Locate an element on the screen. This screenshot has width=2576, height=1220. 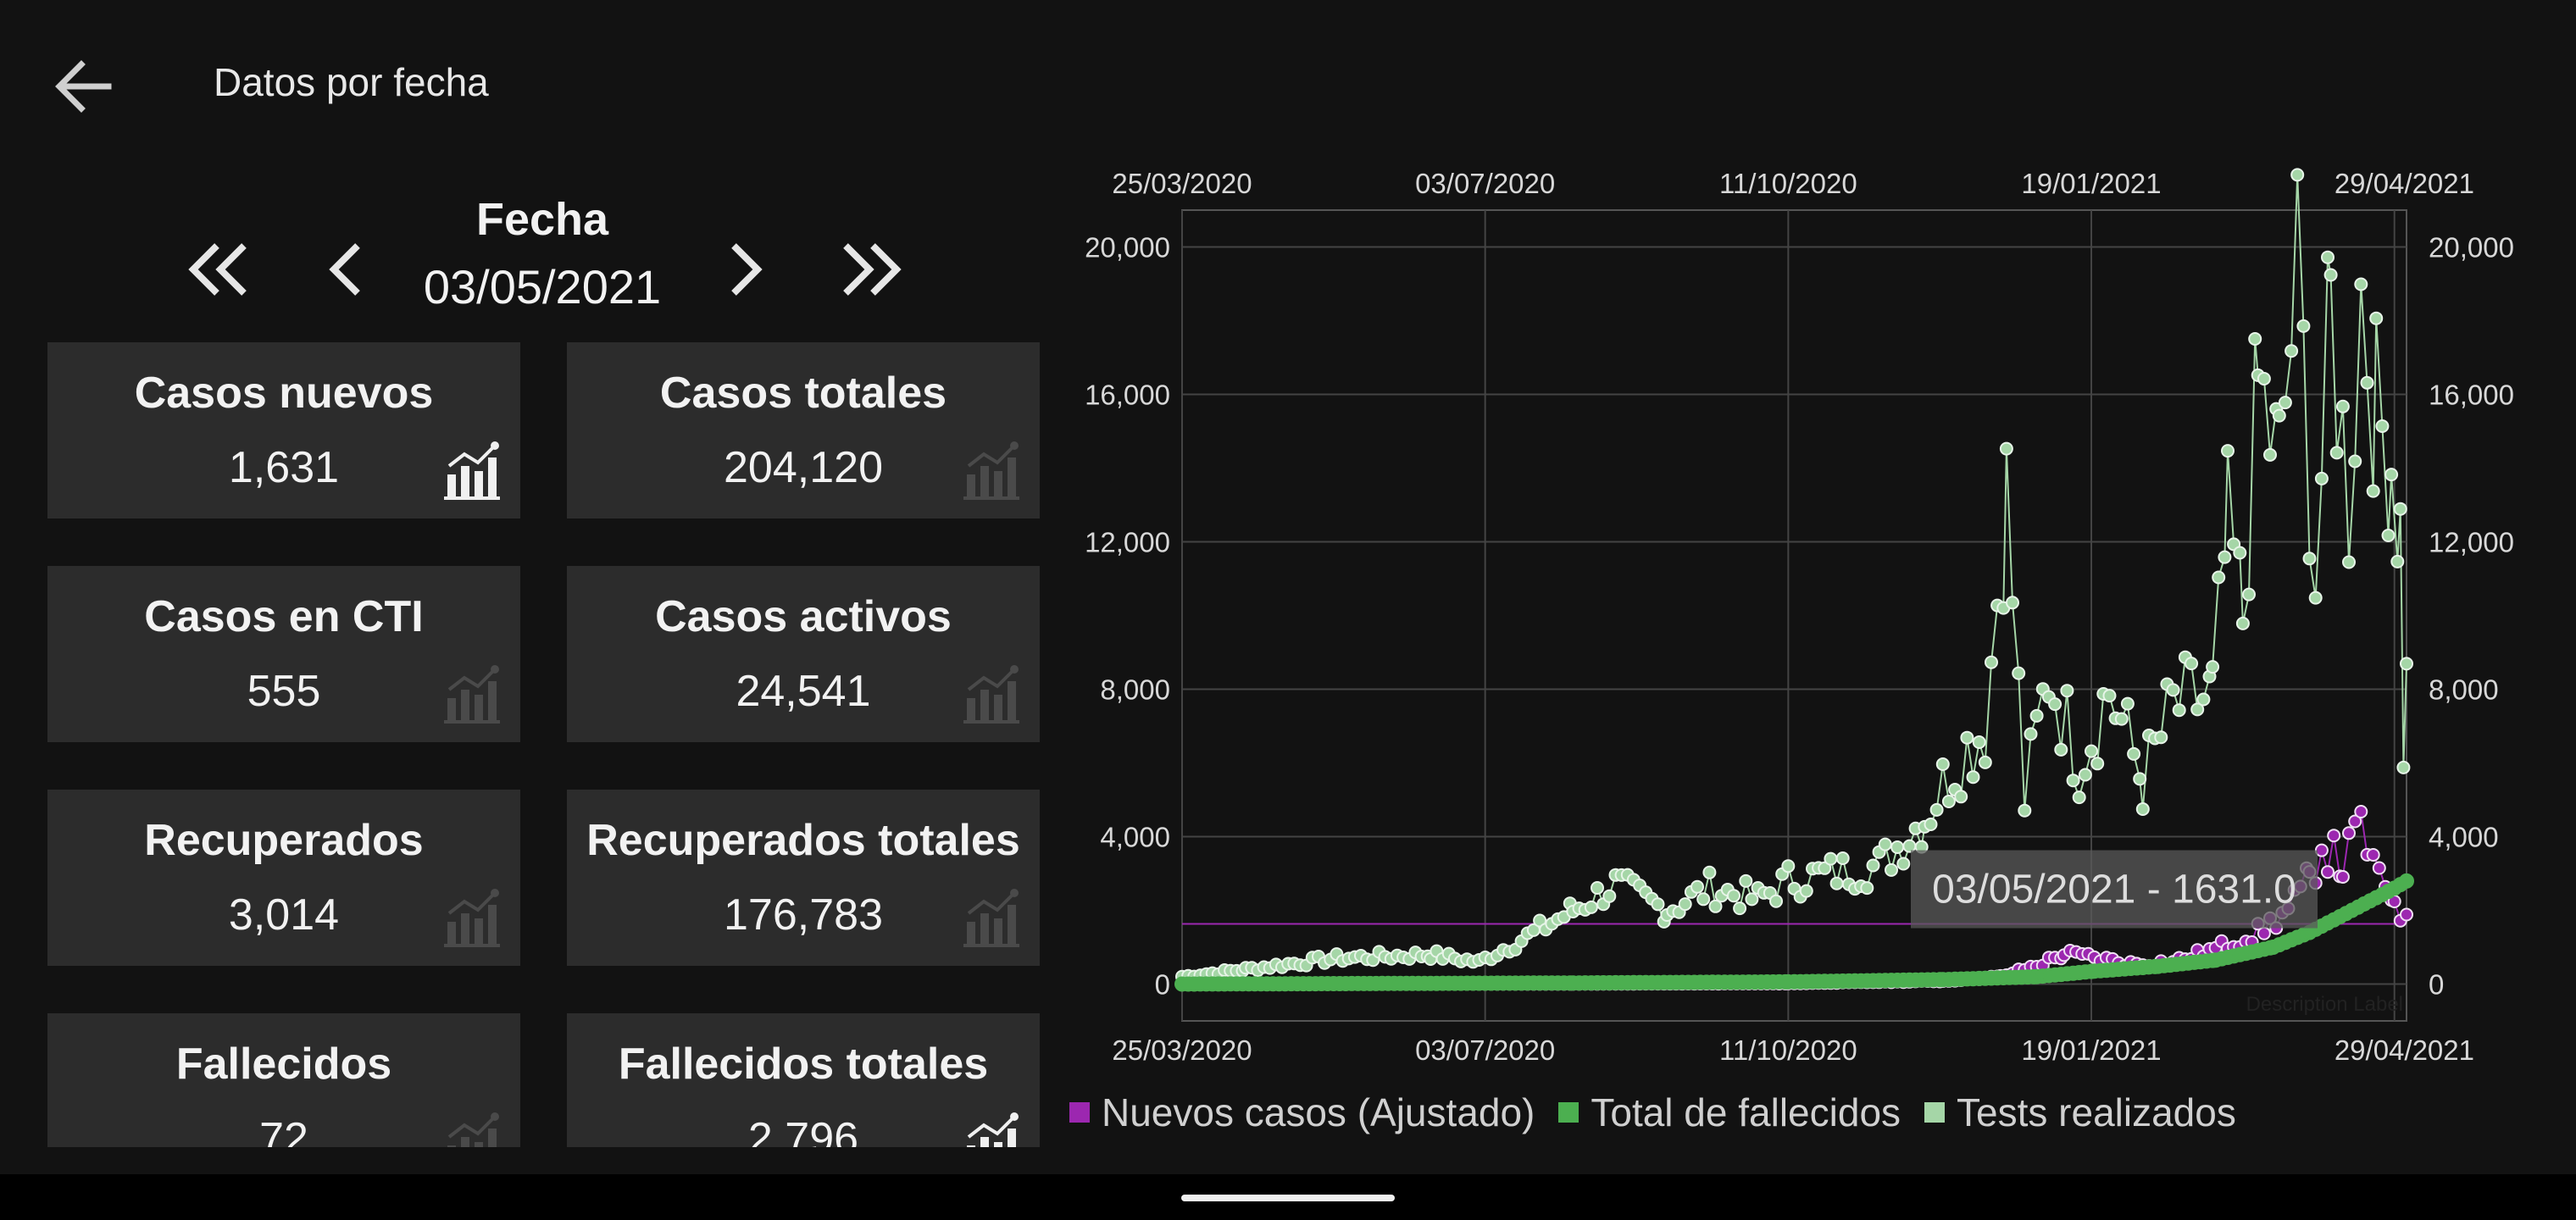
x-tick-label-top: 29/04/2021 is located at coordinates (2404, 183).